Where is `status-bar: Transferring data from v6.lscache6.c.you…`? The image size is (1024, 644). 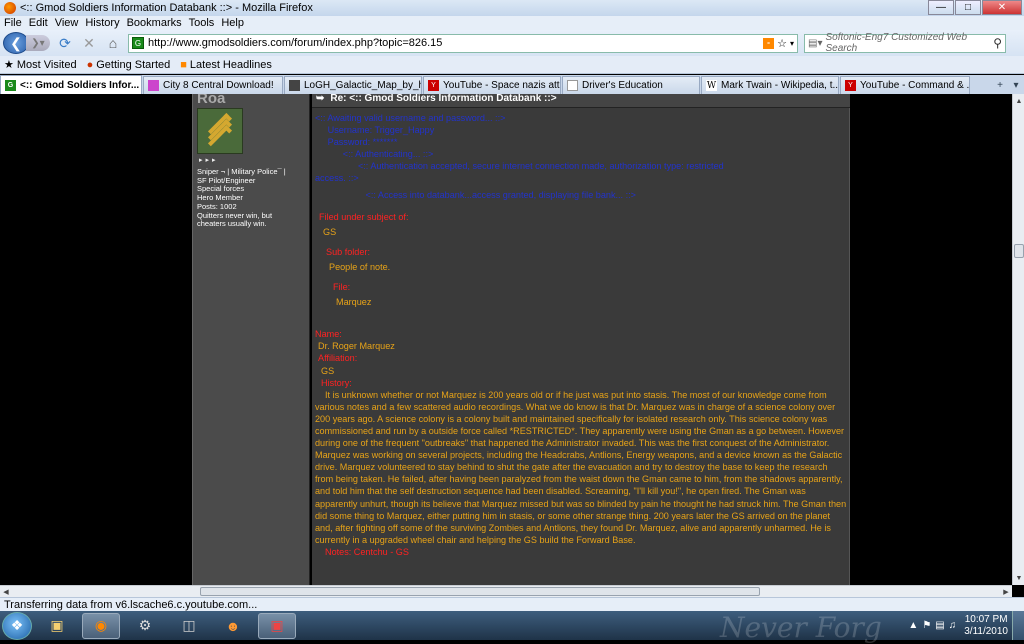
status-bar: Transferring data from v6.lscache6.c.you… is located at coordinates (512, 604).